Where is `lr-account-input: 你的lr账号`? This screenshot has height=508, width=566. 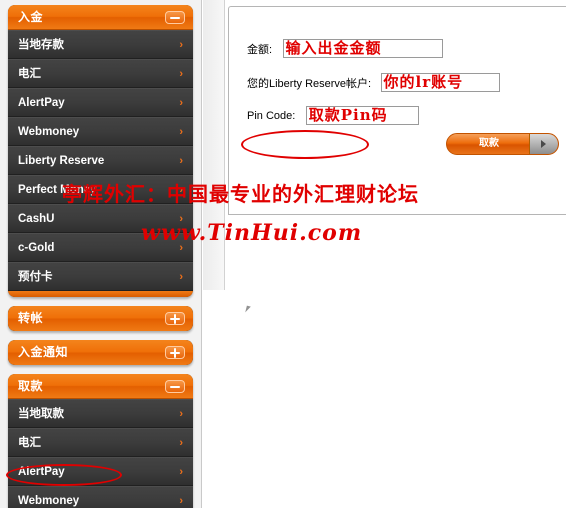 lr-account-input: 你的lr账号 is located at coordinates (440, 82).